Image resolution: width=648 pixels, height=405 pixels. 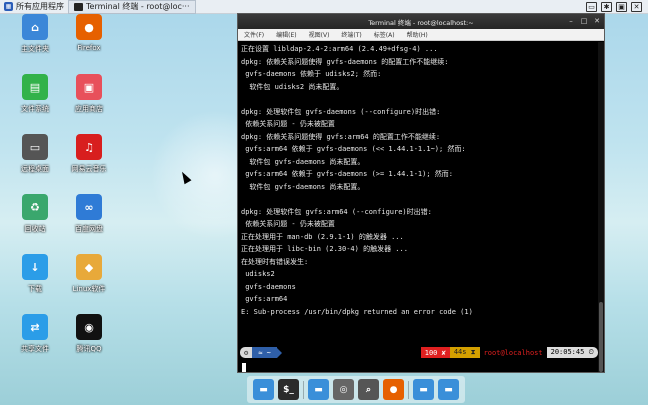 What do you see at coordinates (89, 327) in the screenshot?
I see `qq-icon: ◉` at bounding box center [89, 327].